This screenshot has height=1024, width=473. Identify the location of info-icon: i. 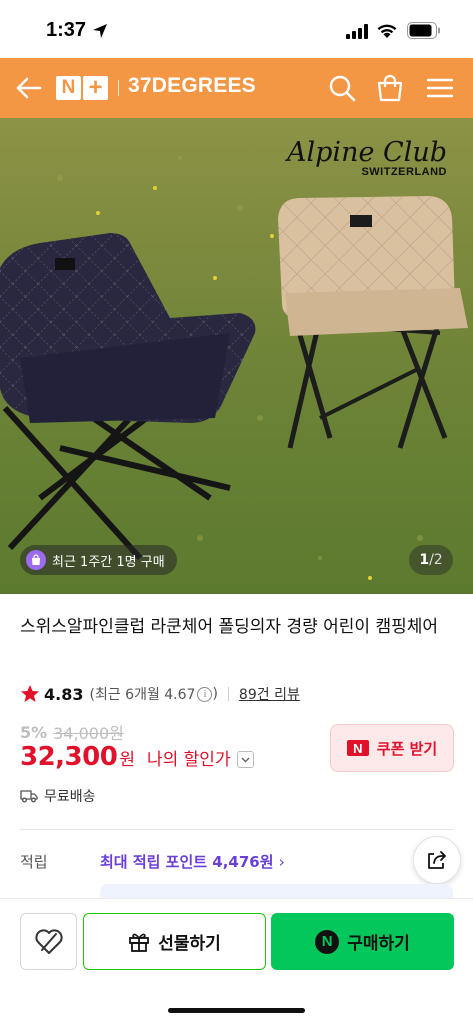
(205, 694).